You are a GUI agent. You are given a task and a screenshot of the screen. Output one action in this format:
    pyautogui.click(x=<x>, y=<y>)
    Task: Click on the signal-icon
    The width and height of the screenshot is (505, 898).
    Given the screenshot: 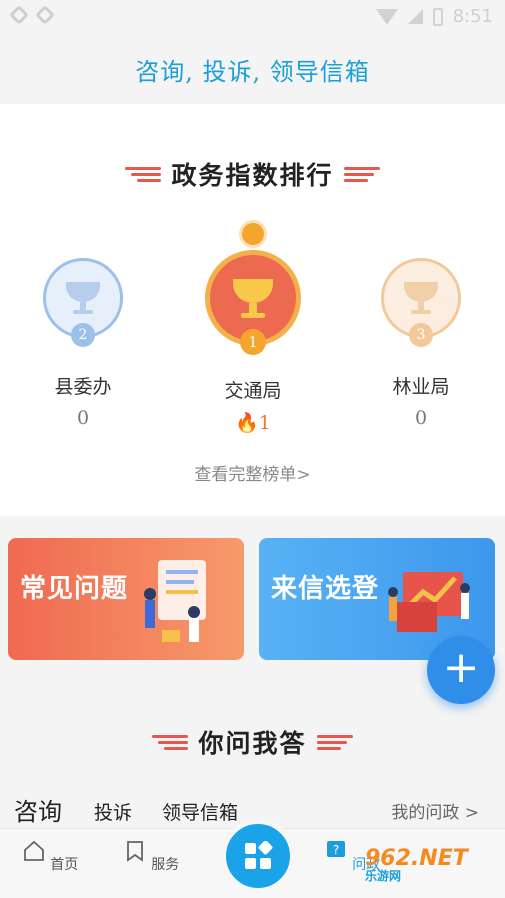 What is the action you would take?
    pyautogui.click(x=415, y=16)
    